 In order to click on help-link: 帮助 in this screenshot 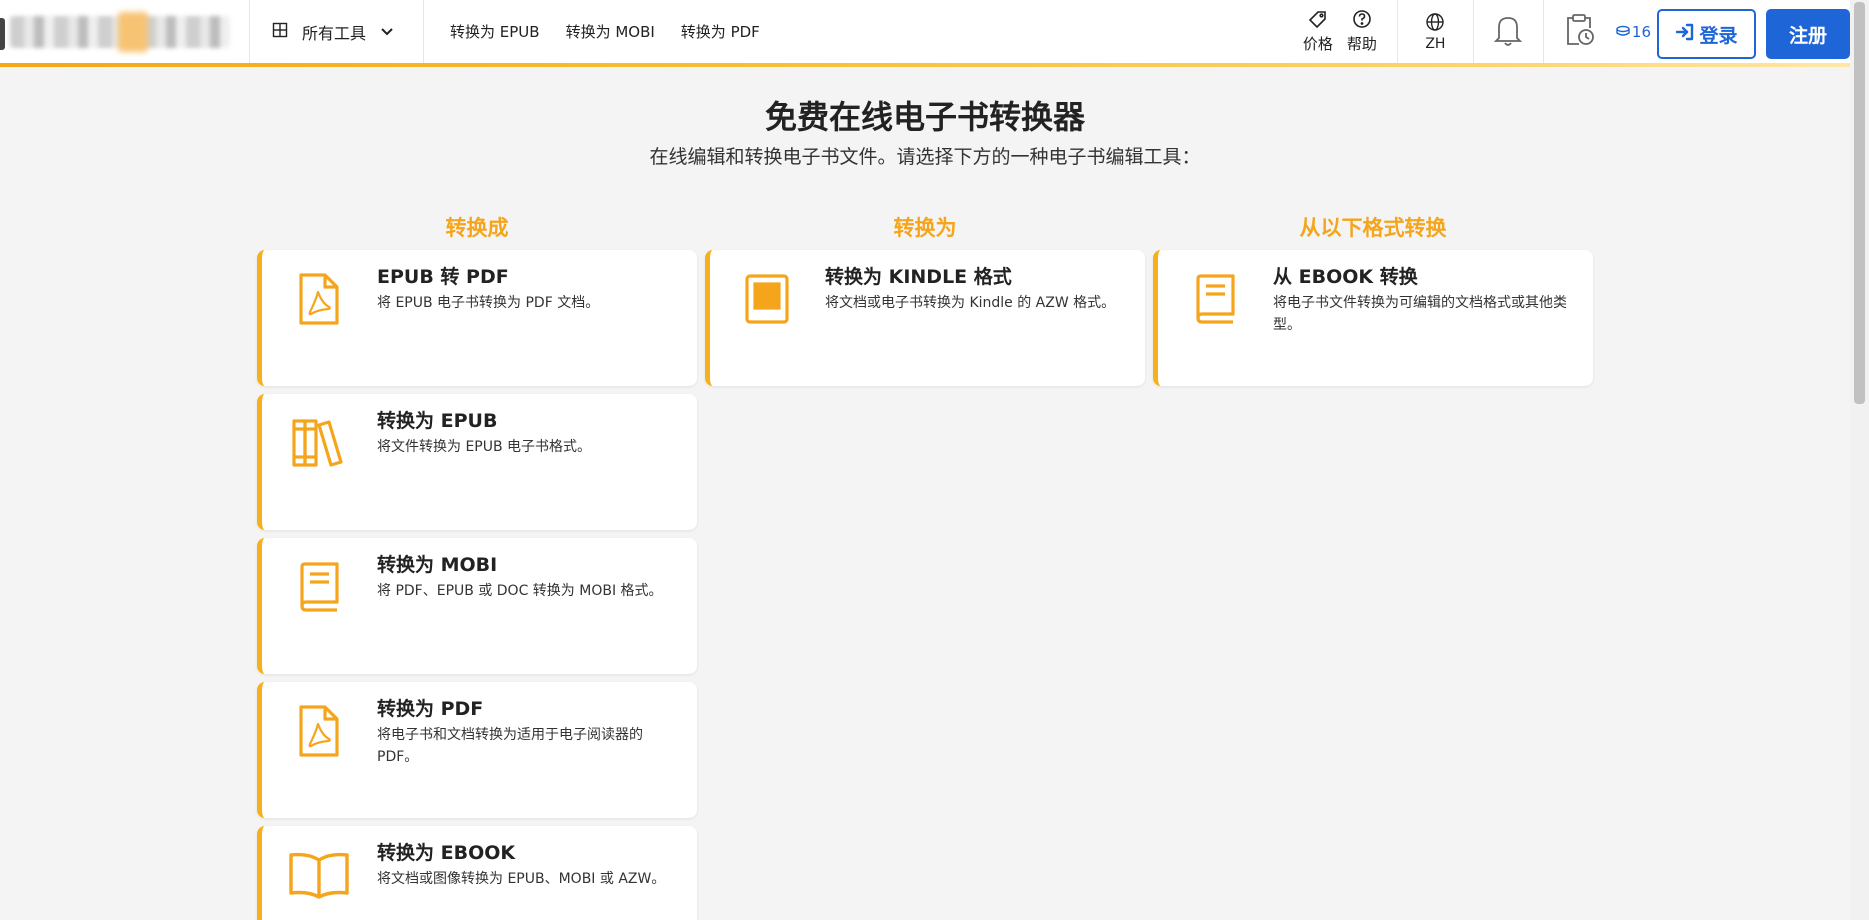, I will do `click(1362, 31)`.